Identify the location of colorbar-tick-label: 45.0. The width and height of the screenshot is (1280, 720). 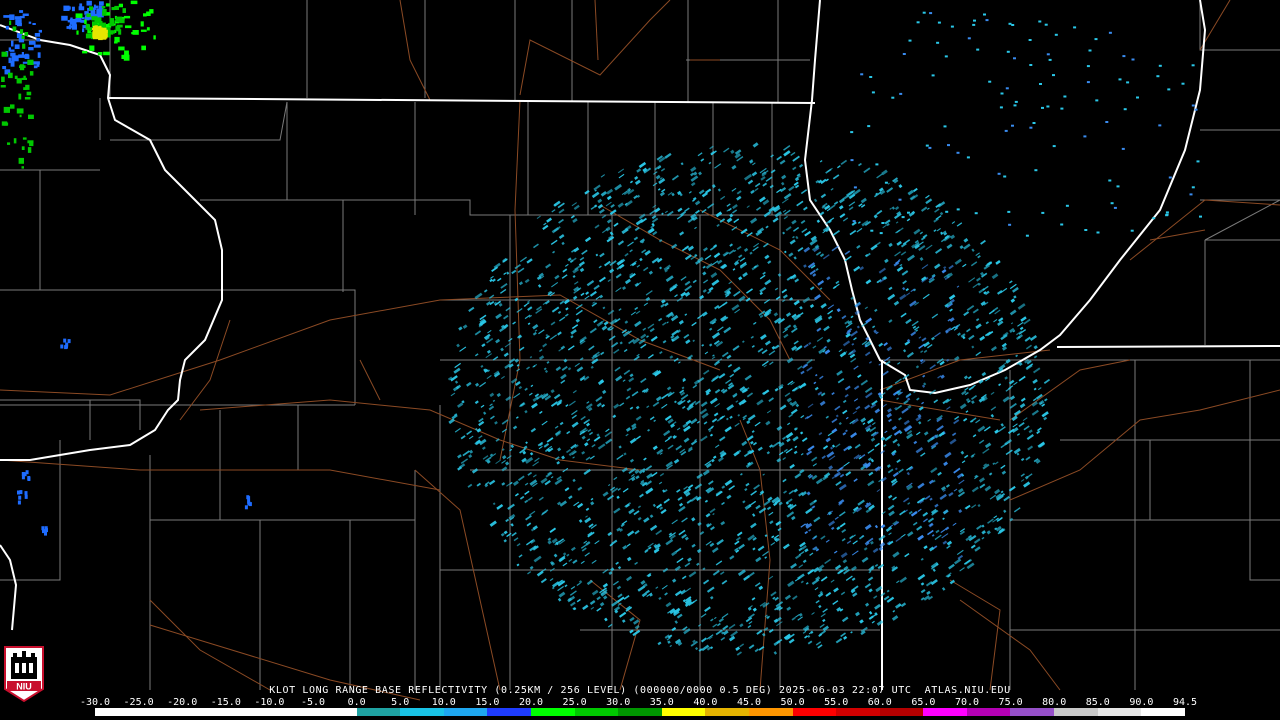
(749, 702).